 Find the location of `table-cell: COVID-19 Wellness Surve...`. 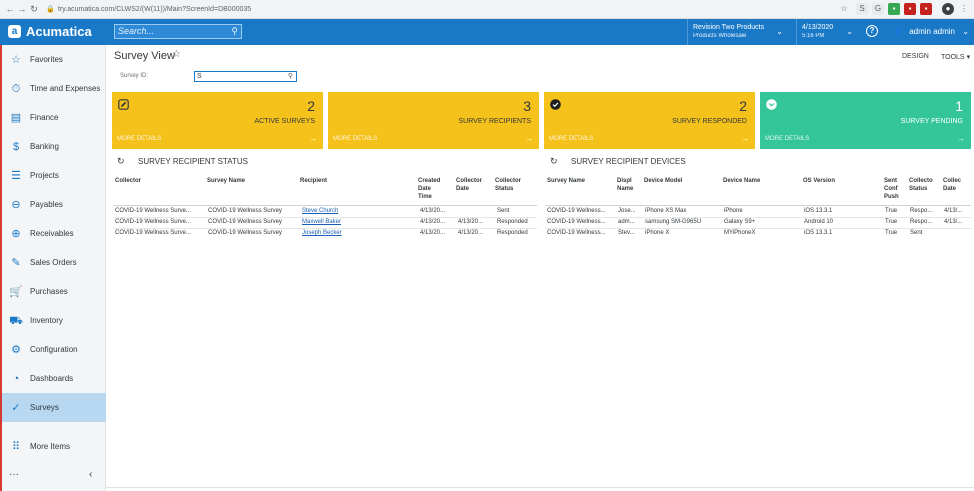

table-cell: COVID-19 Wellness Surve... is located at coordinates (153, 222).